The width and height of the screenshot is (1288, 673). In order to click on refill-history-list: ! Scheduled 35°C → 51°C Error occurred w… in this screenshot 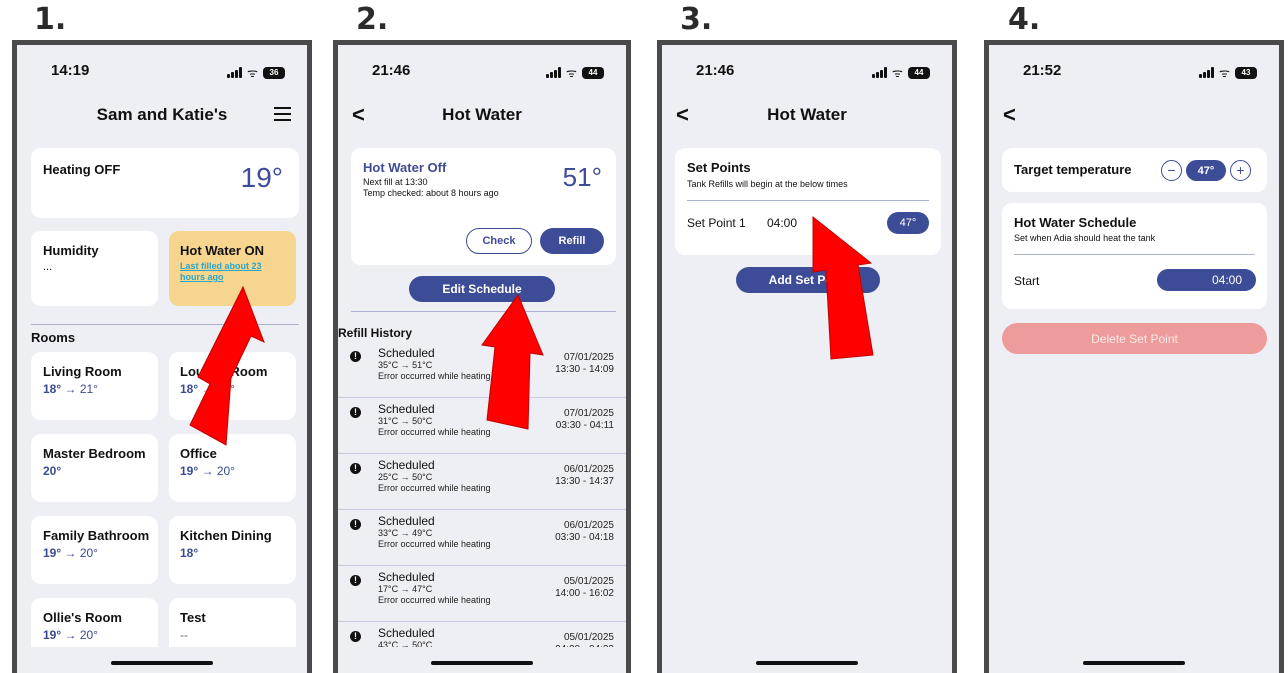, I will do `click(482, 502)`.